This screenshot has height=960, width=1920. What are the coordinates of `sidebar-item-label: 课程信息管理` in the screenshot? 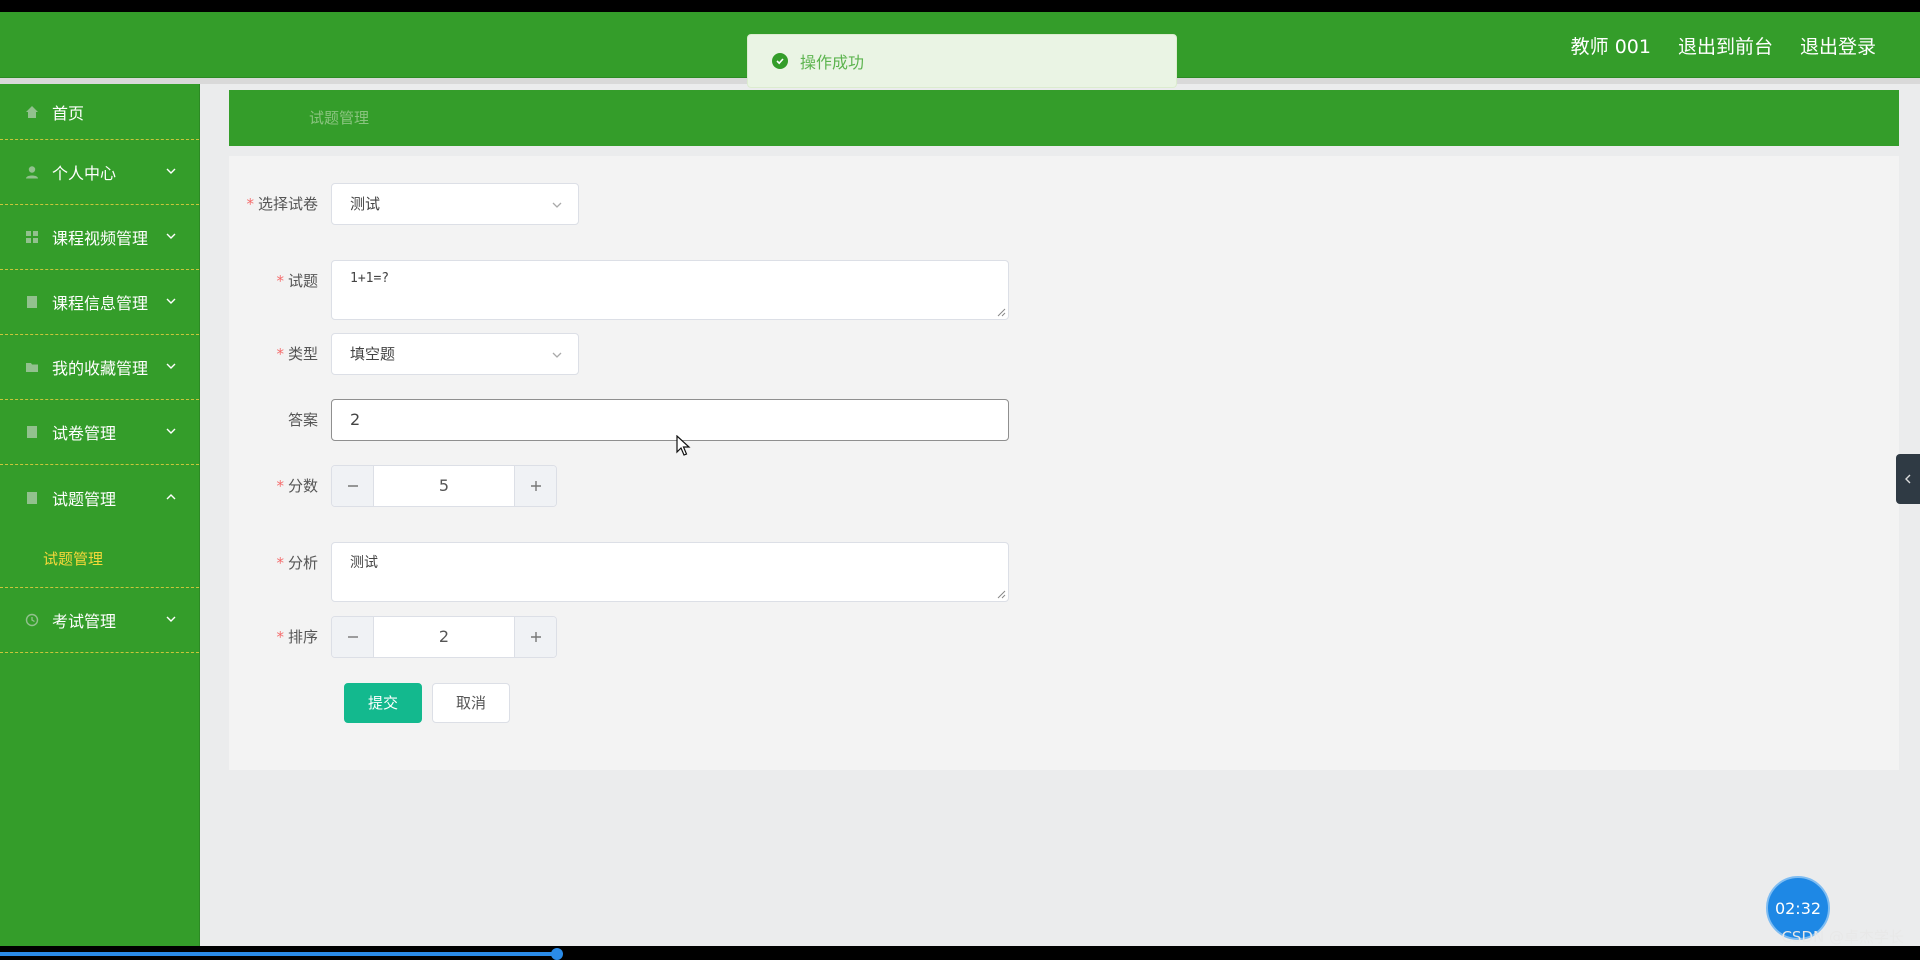 It's located at (100, 303).